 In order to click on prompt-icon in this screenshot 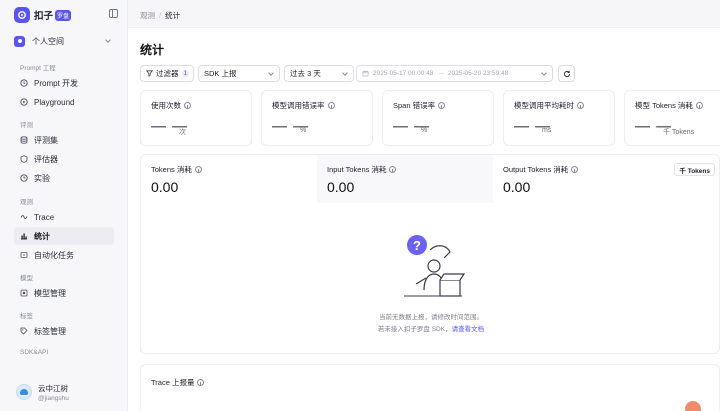, I will do `click(24, 83)`.